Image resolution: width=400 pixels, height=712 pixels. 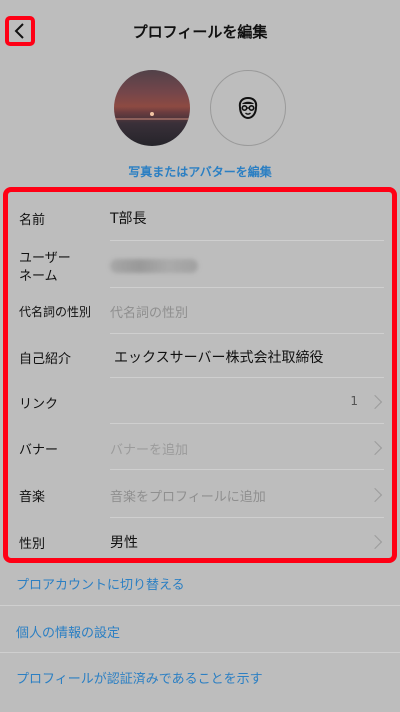 What do you see at coordinates (200, 218) in the screenshot?
I see `name-row: 名前 T部長` at bounding box center [200, 218].